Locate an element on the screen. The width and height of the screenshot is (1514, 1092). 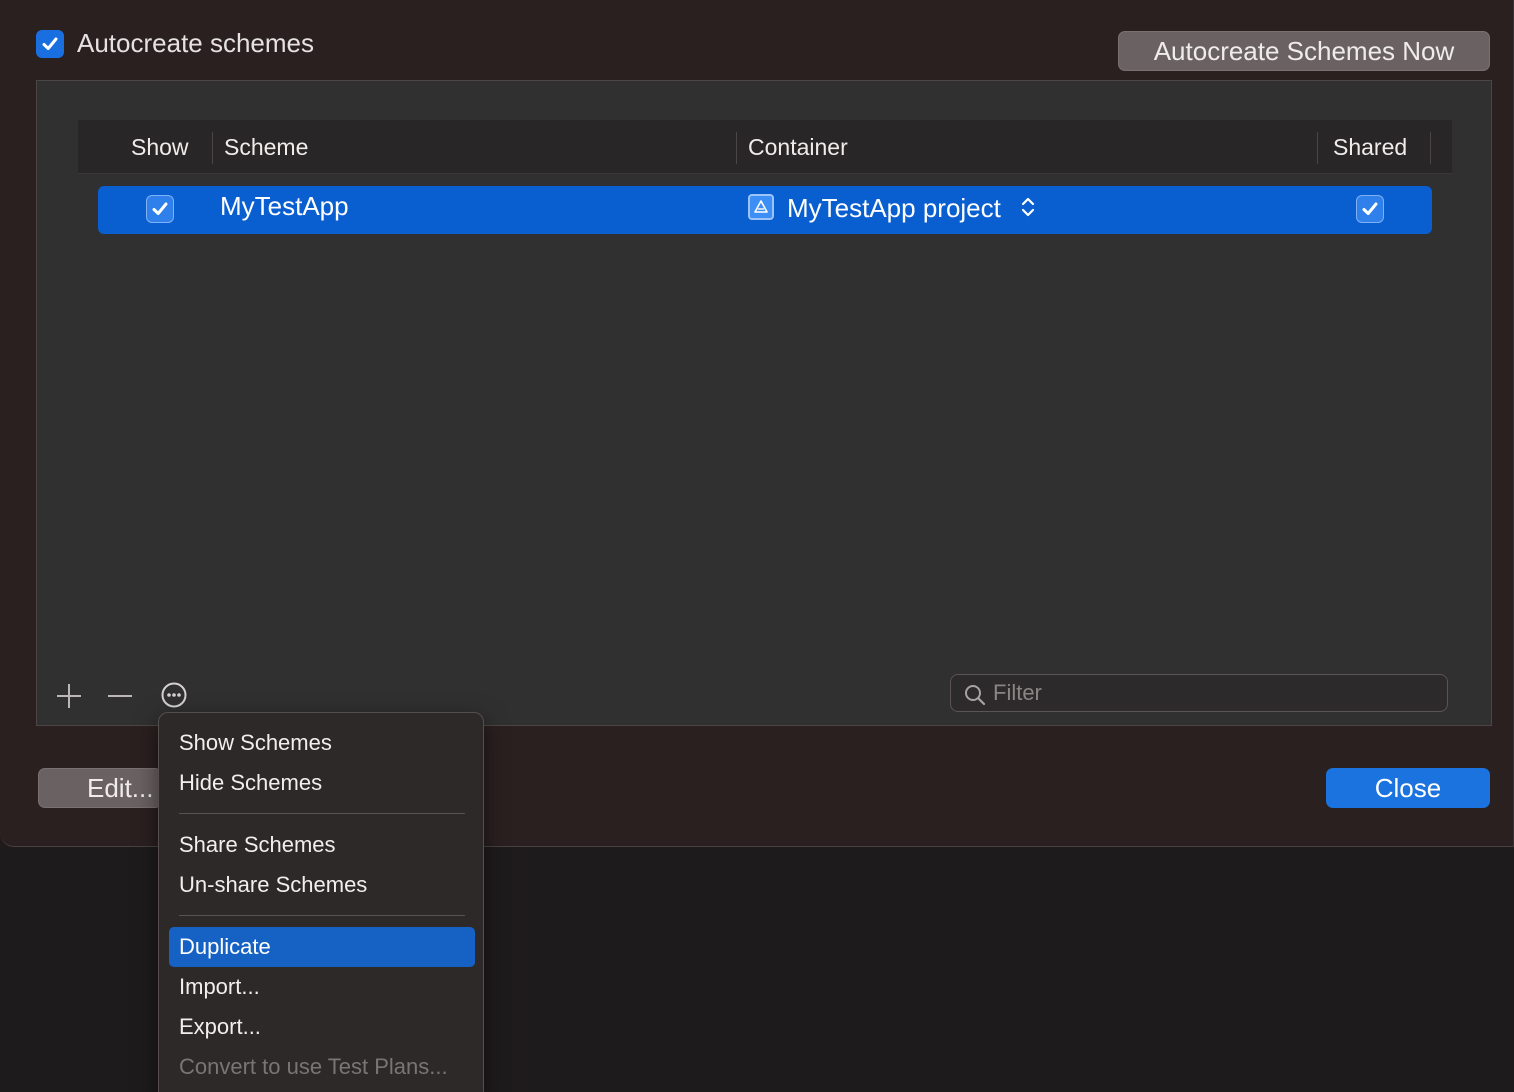
add-scheme-icon is located at coordinates (69, 696).